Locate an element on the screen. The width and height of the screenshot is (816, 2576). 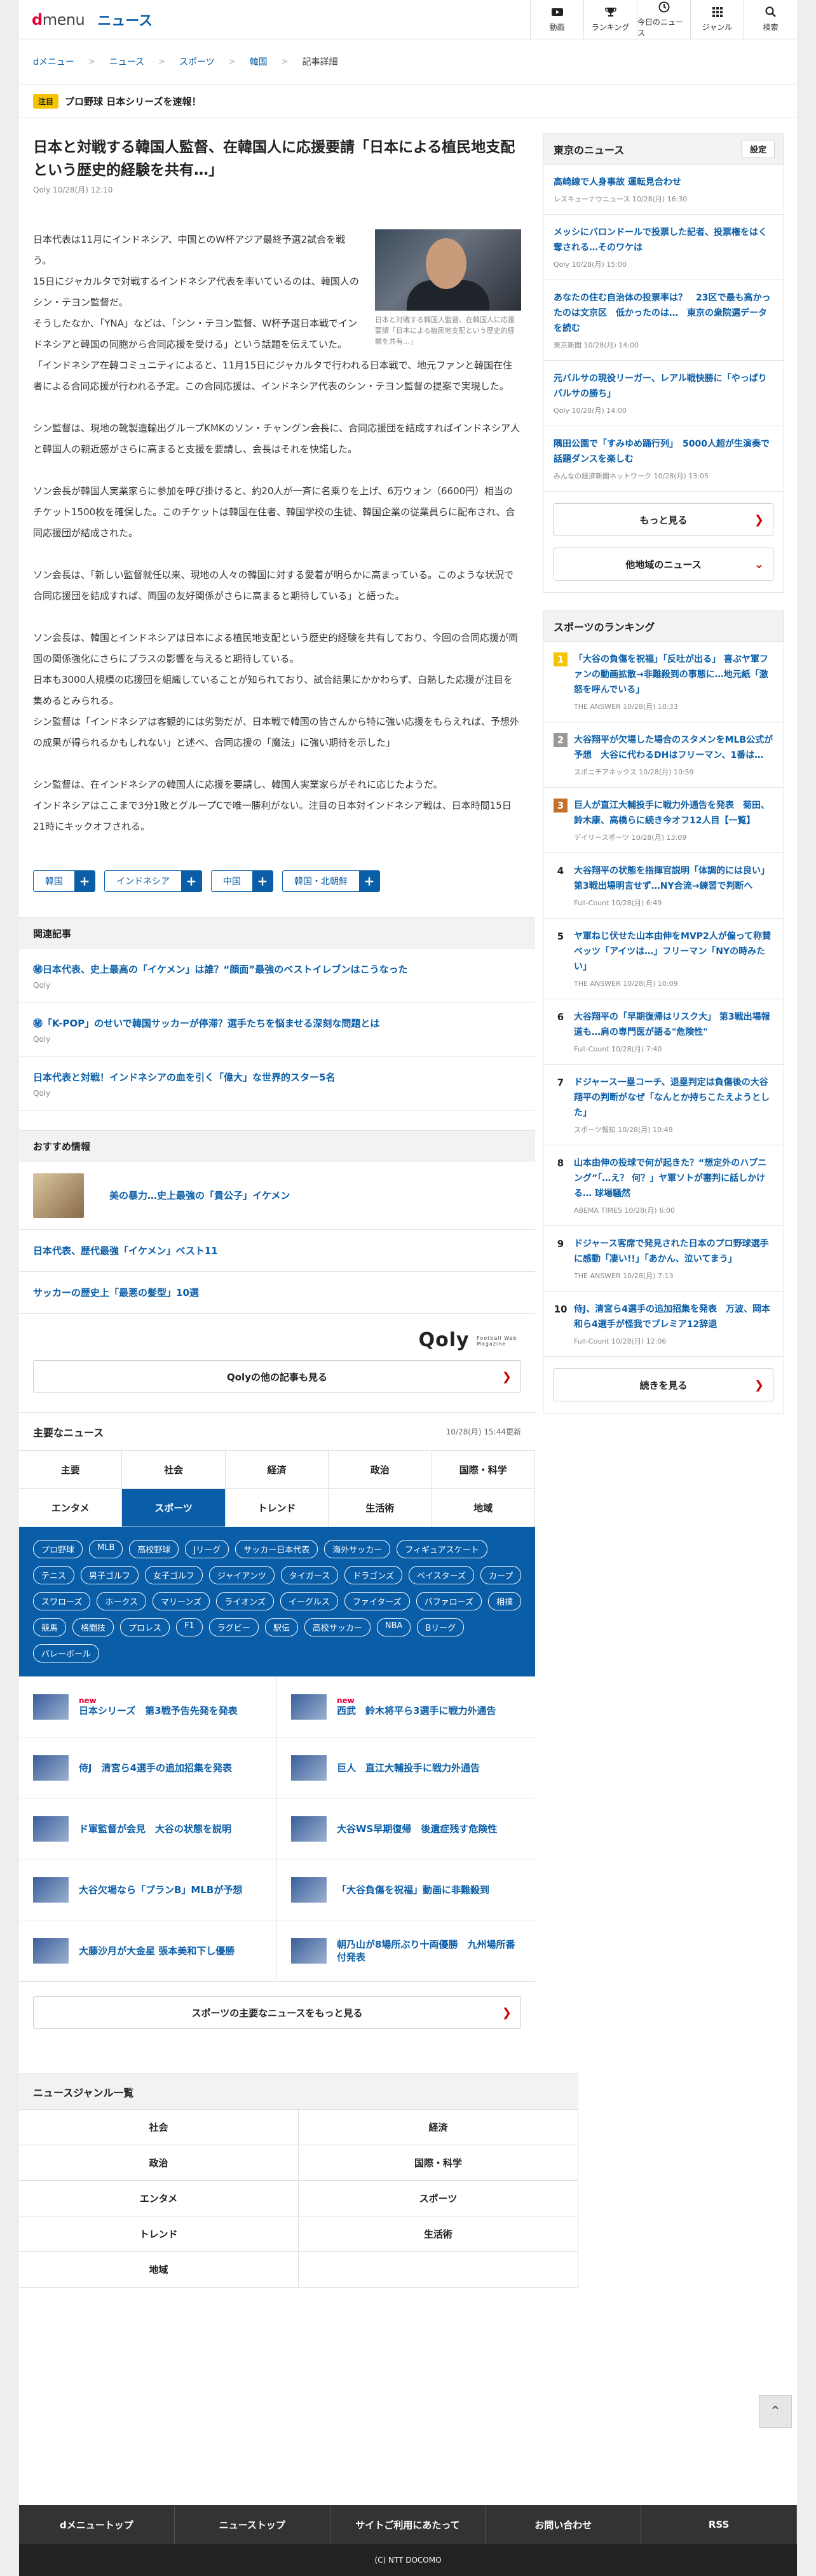
breadcrumb-news: ニュース is located at coordinates (126, 61).